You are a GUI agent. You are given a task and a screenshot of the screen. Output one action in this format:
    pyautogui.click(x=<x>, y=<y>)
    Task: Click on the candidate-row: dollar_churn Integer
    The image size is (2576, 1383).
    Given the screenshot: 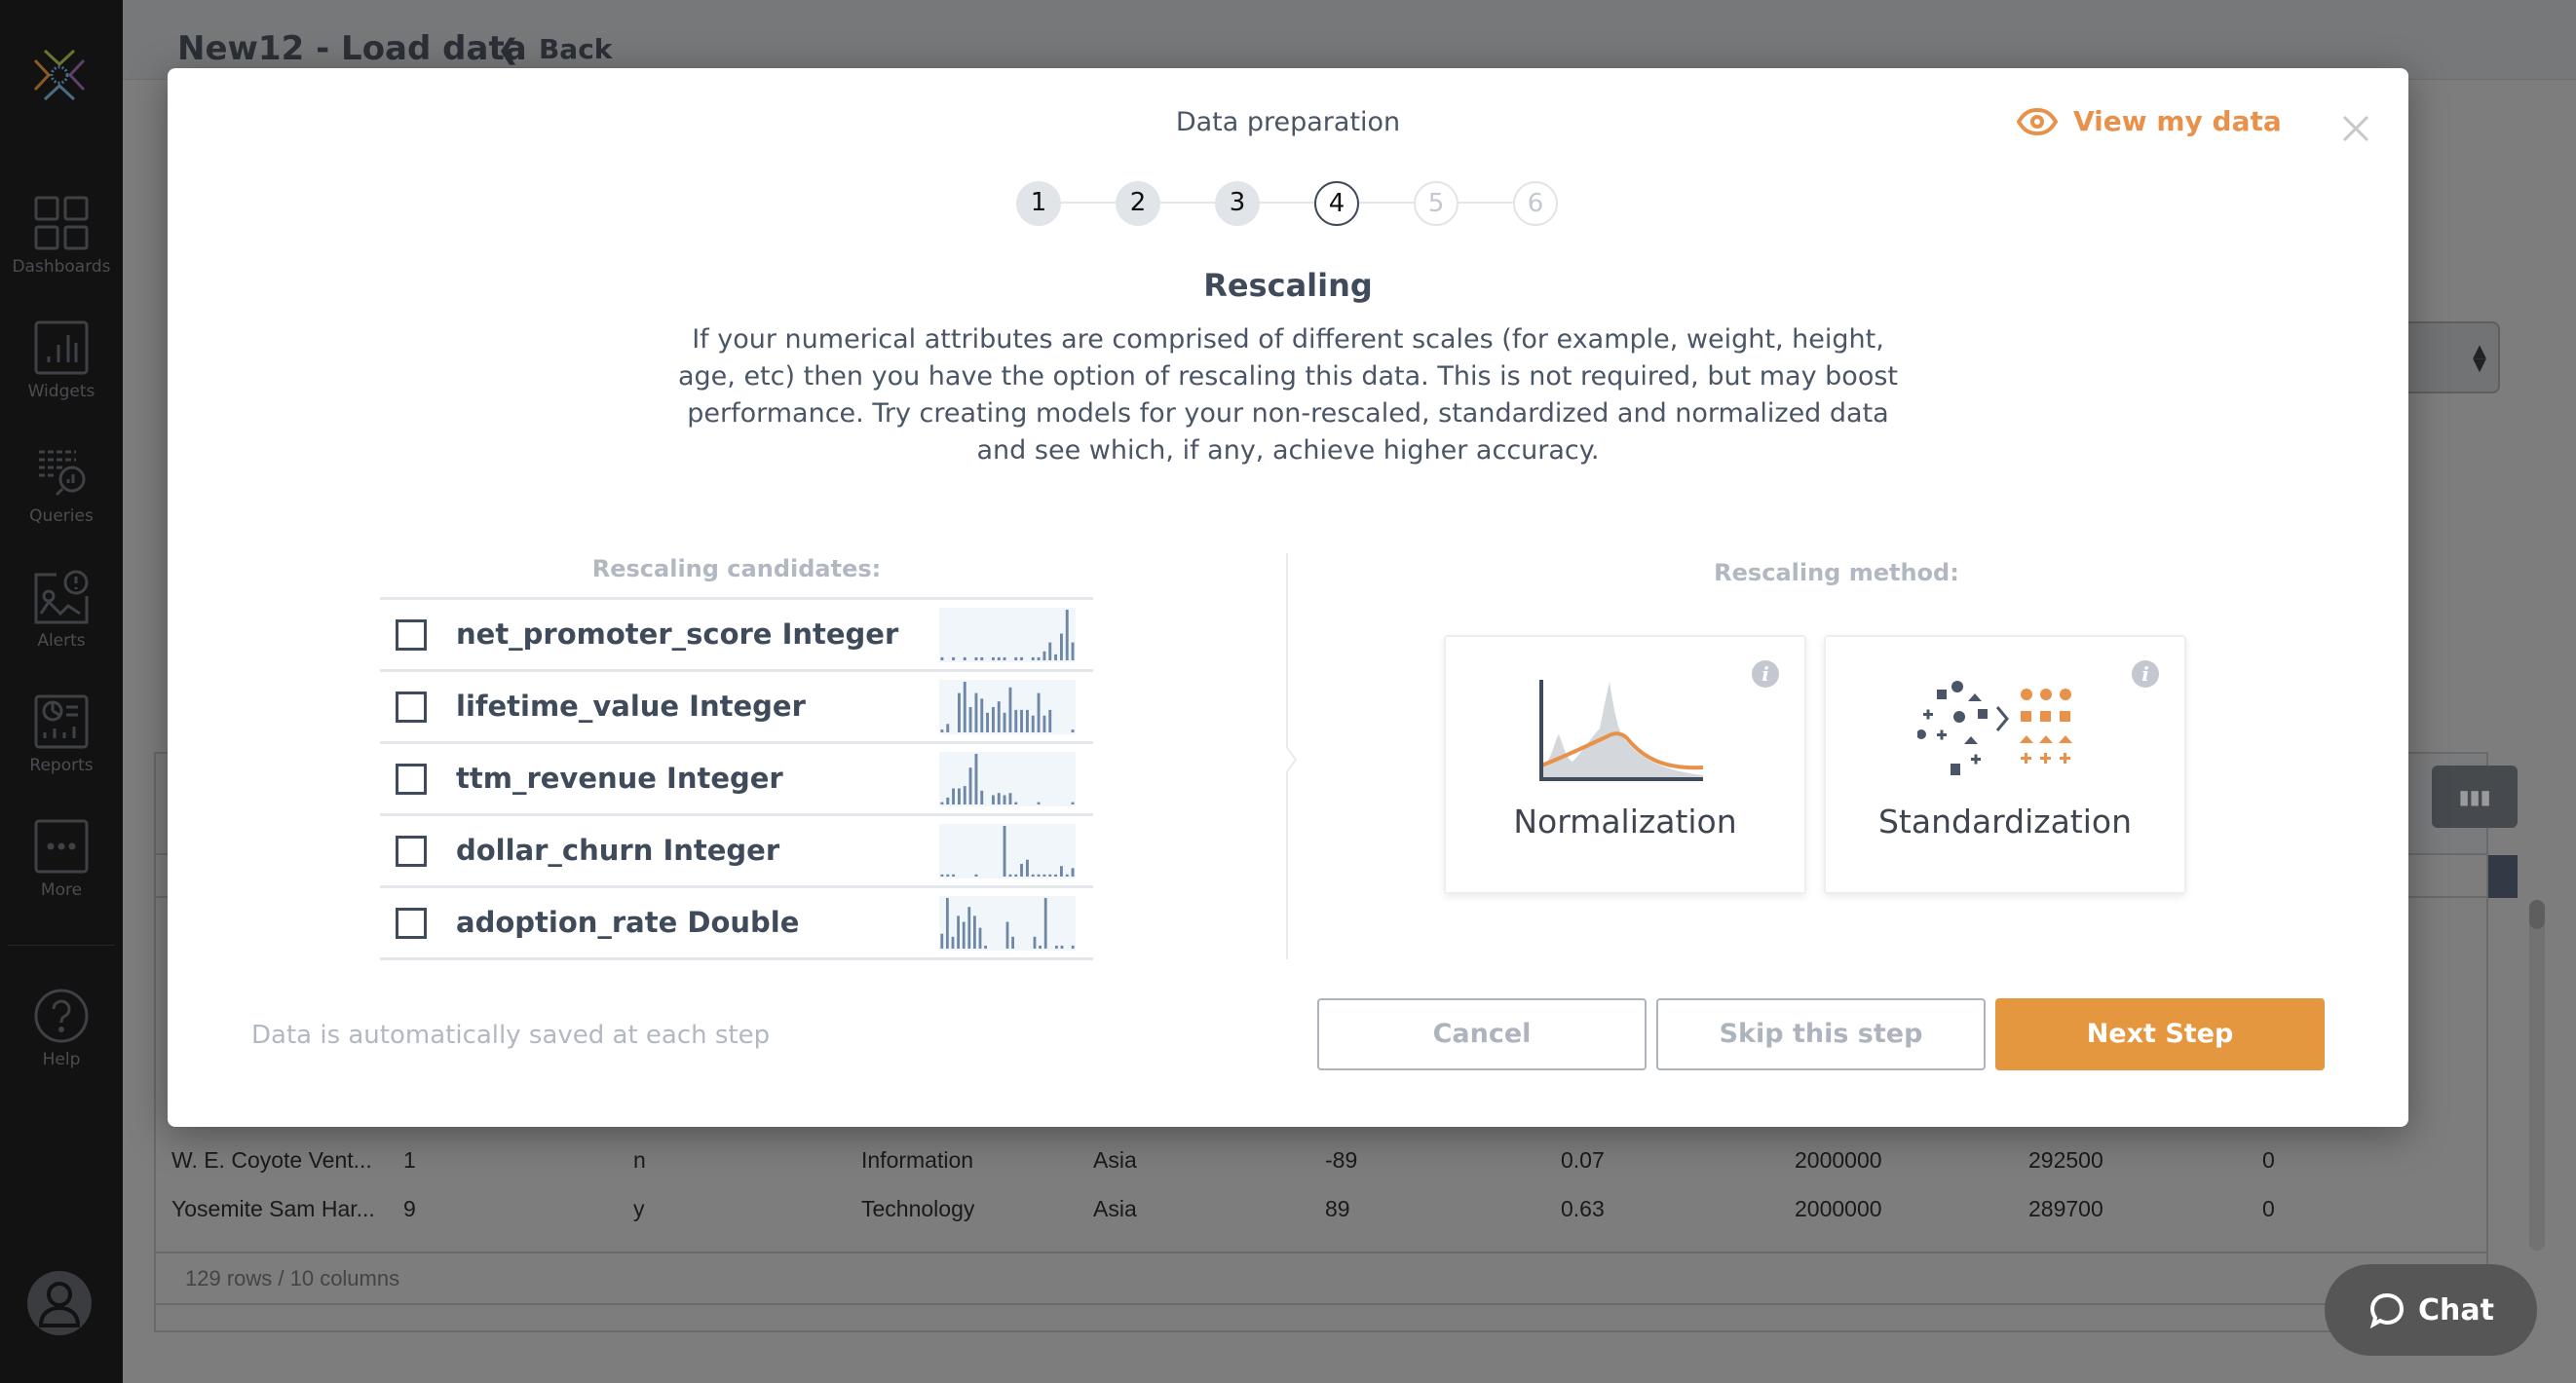 What is the action you would take?
    pyautogui.click(x=736, y=852)
    